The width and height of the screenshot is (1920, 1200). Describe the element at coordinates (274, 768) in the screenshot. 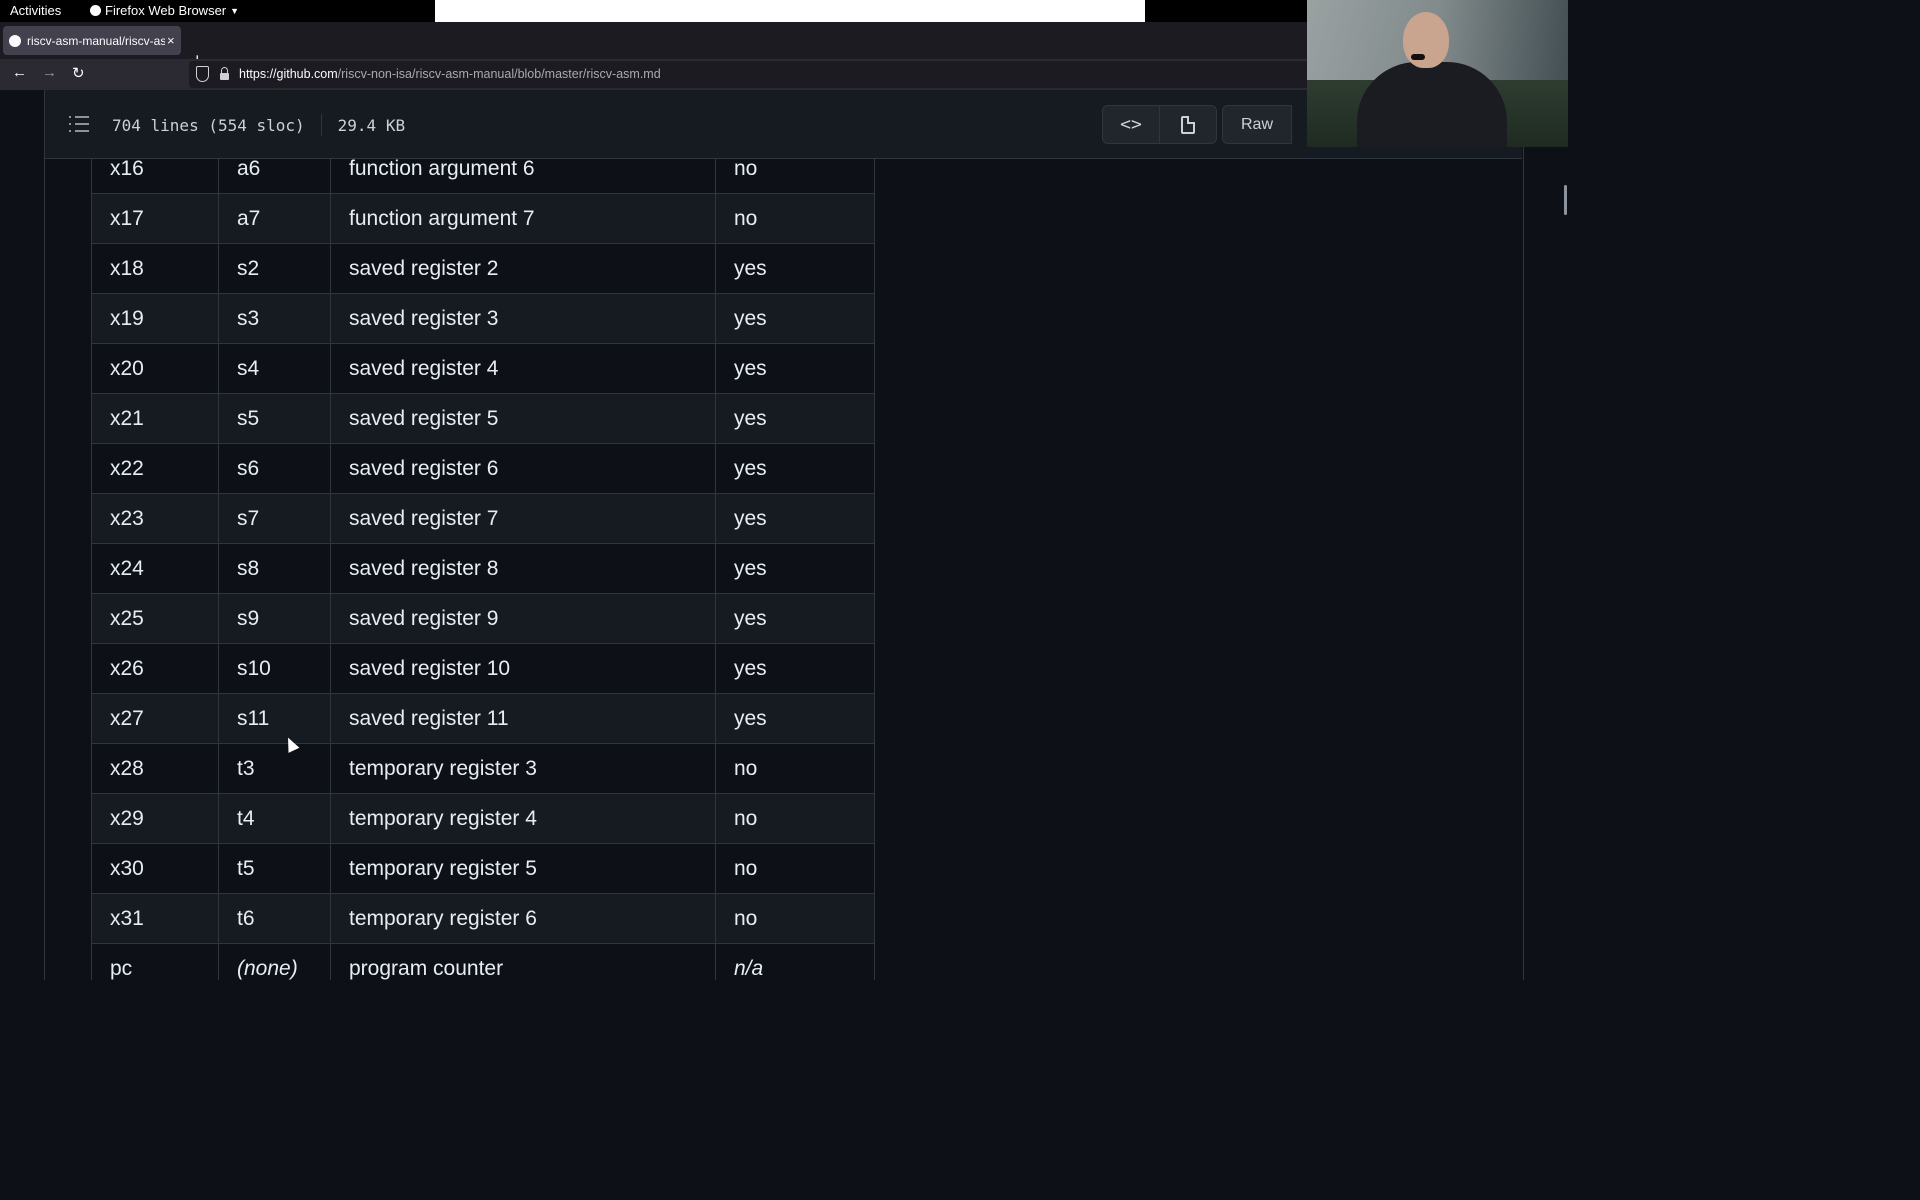

I see `abi-name-cell: t3` at that location.